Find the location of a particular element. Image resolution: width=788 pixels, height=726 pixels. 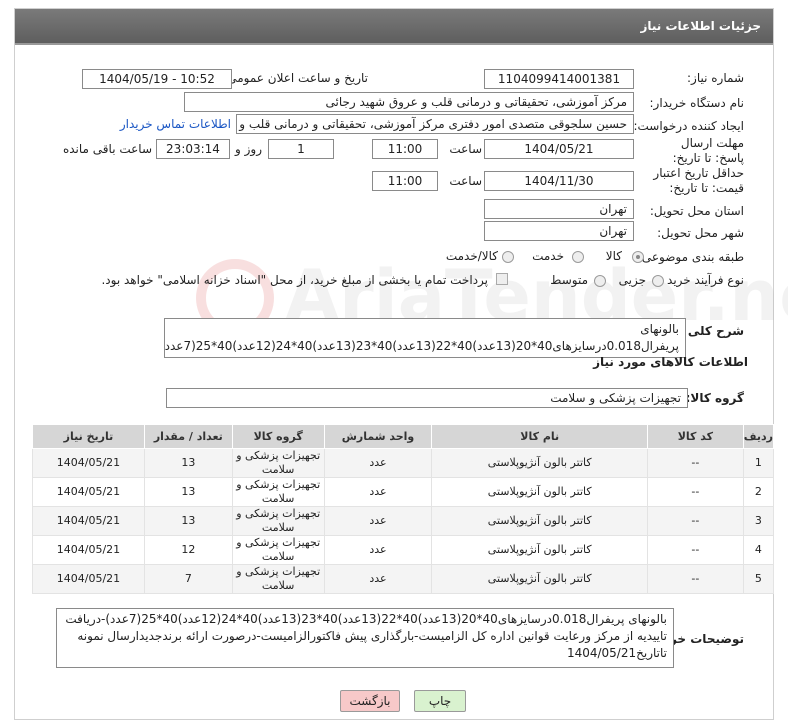

back-button: بازگشت is located at coordinates (370, 701).